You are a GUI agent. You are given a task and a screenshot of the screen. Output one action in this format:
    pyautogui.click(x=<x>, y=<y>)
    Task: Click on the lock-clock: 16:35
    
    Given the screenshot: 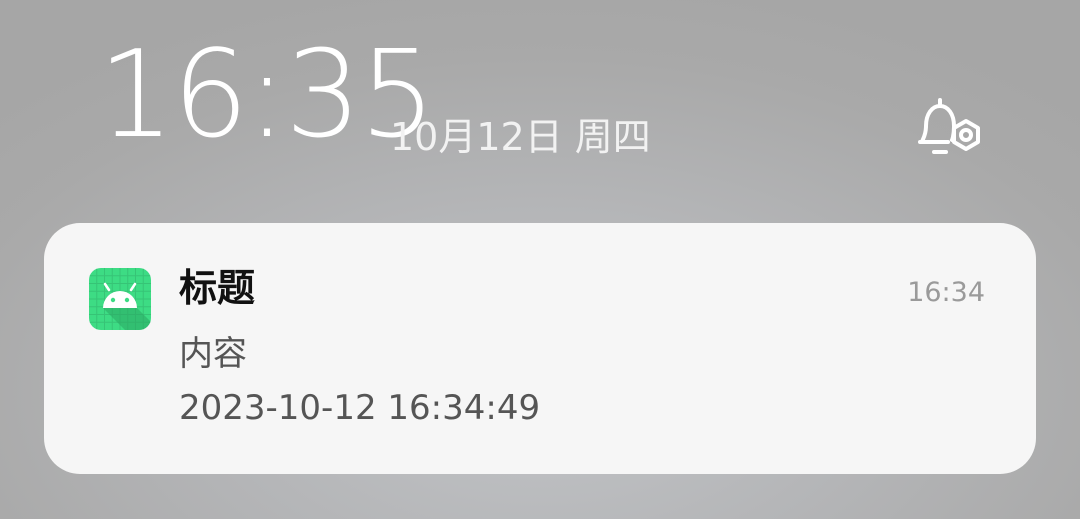 What is the action you would take?
    pyautogui.click(x=267, y=95)
    